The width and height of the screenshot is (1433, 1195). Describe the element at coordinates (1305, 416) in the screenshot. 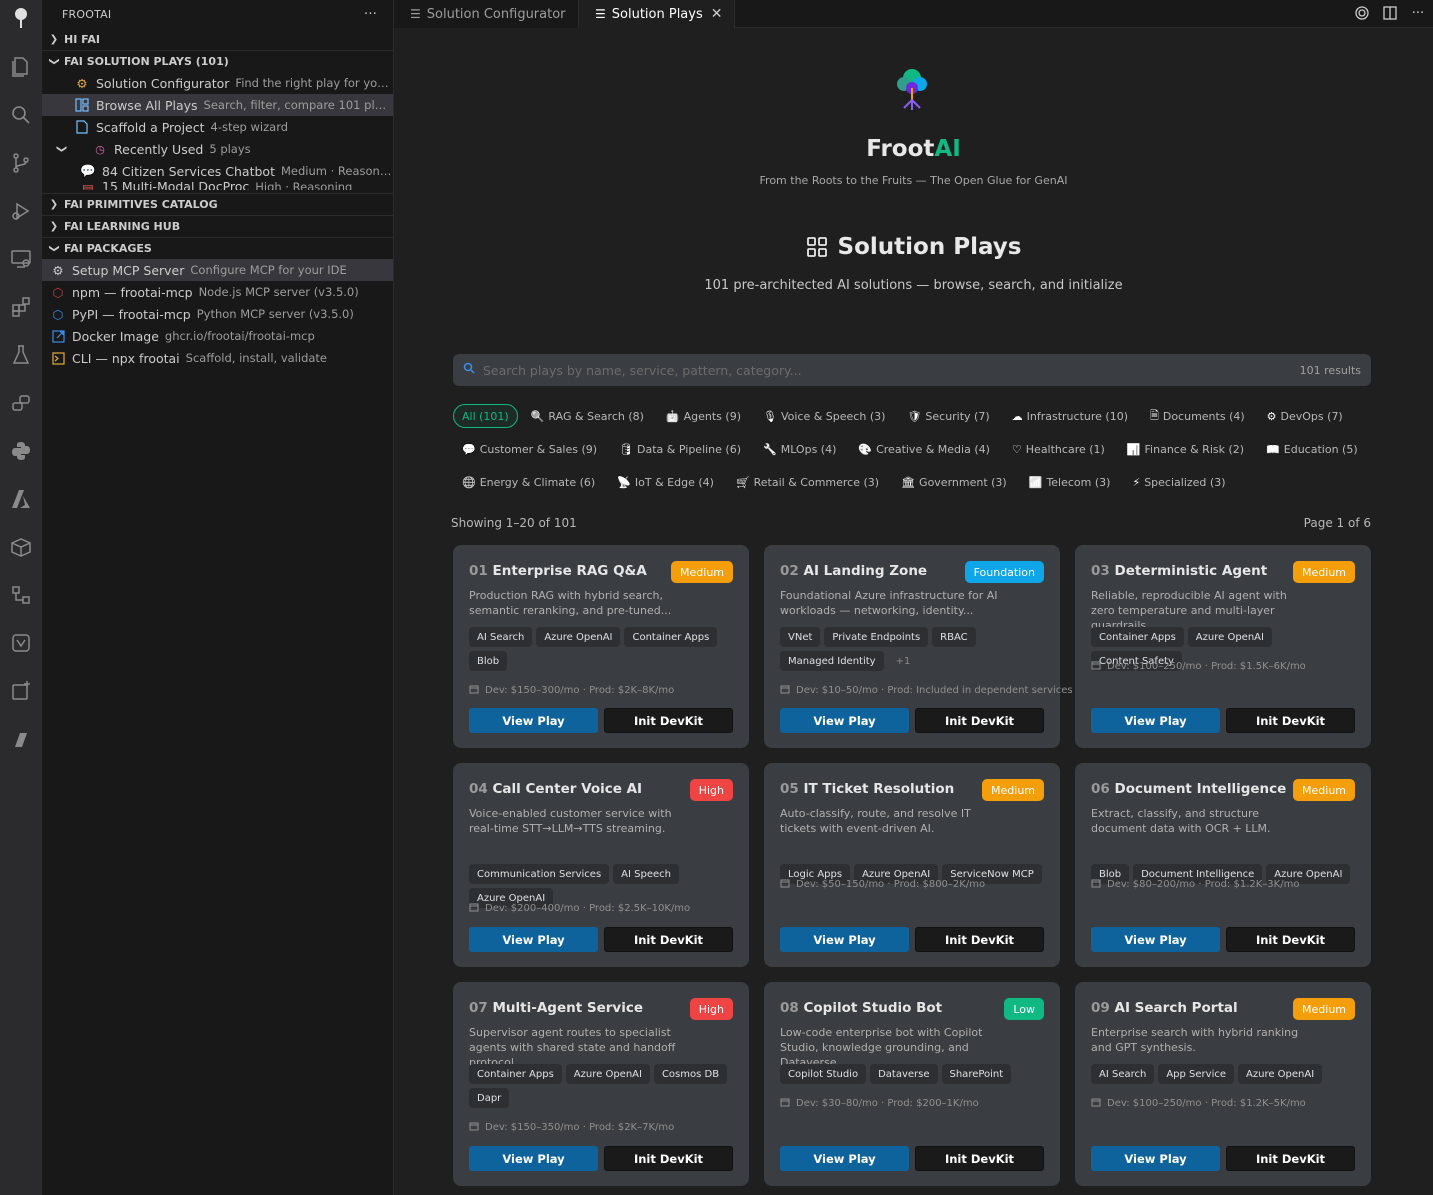

I see `filter-chip: ⚙ DevOps (7)` at that location.